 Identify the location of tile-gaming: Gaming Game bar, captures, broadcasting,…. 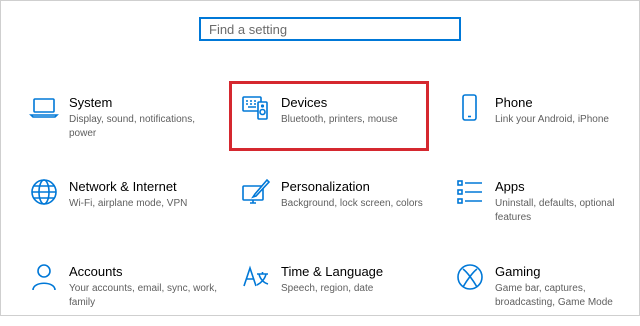
(547, 294).